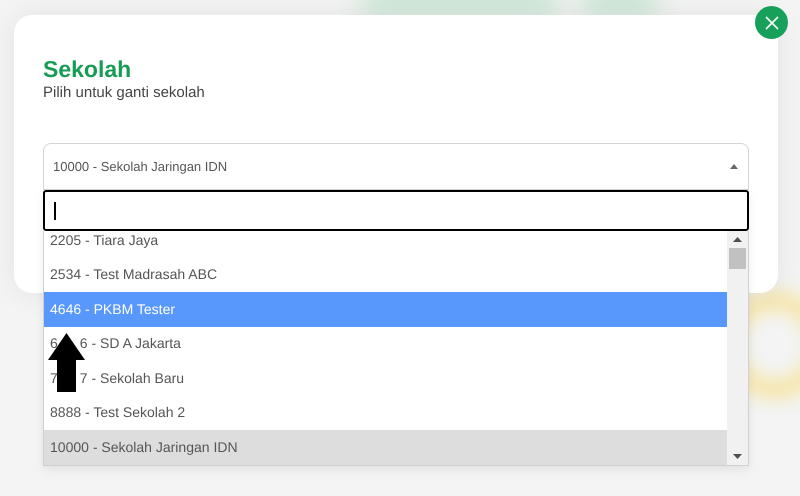 The image size is (800, 496). Describe the element at coordinates (396, 166) in the screenshot. I see `school-select: 10000 - Sekolah Jaringan IDN` at that location.